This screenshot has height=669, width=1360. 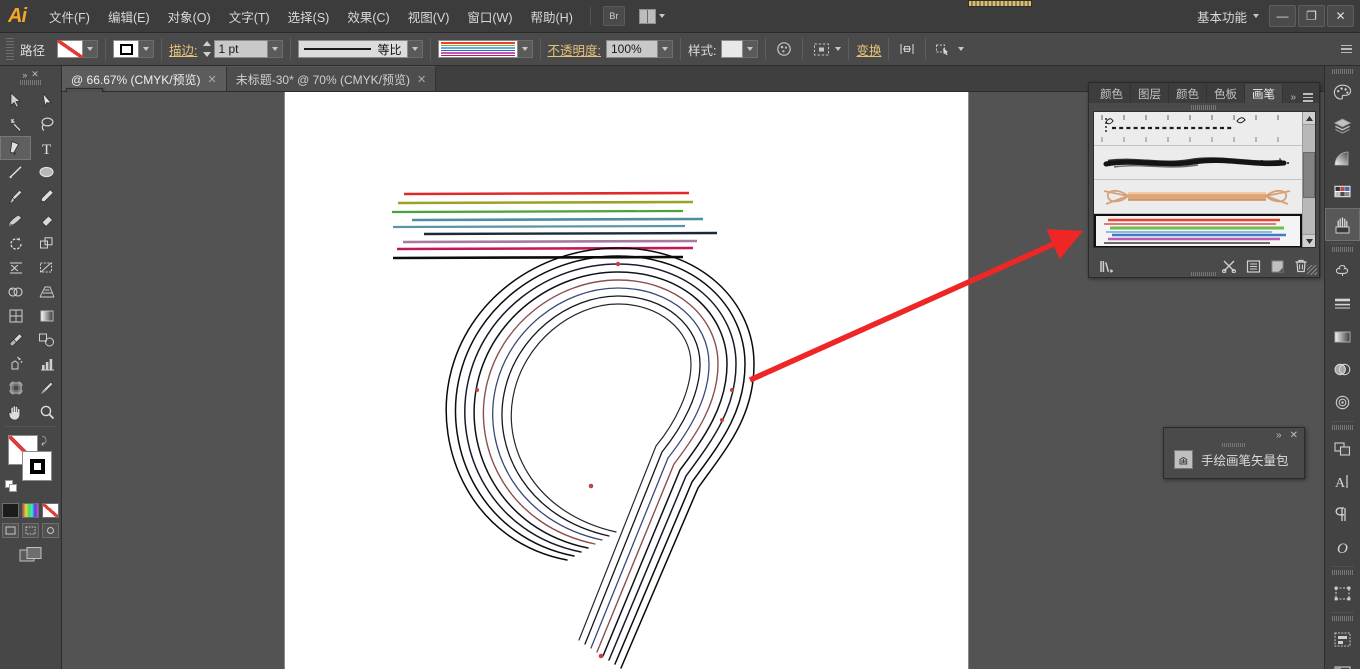 What do you see at coordinates (1342, 481) in the screenshot?
I see `character-panel-icon: A` at bounding box center [1342, 481].